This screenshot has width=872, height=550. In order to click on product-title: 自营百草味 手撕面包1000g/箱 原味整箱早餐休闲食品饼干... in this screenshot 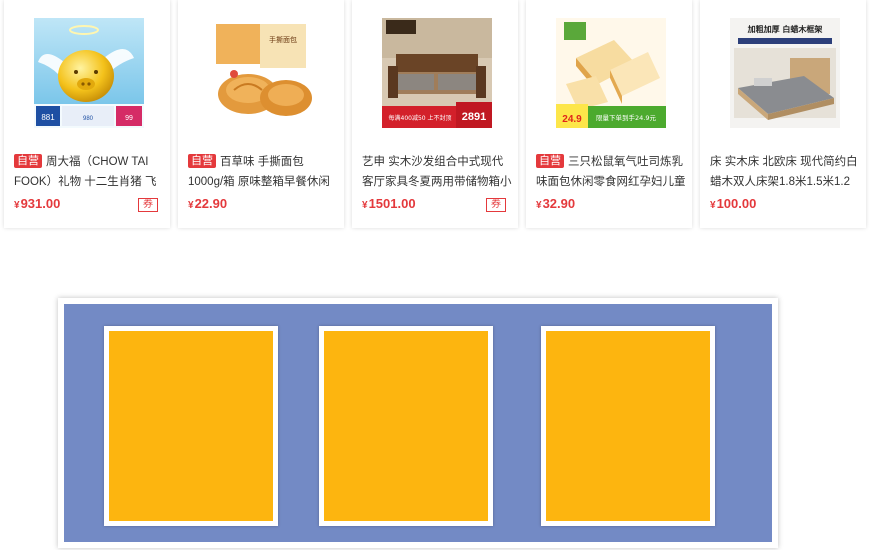, I will do `click(263, 172)`.